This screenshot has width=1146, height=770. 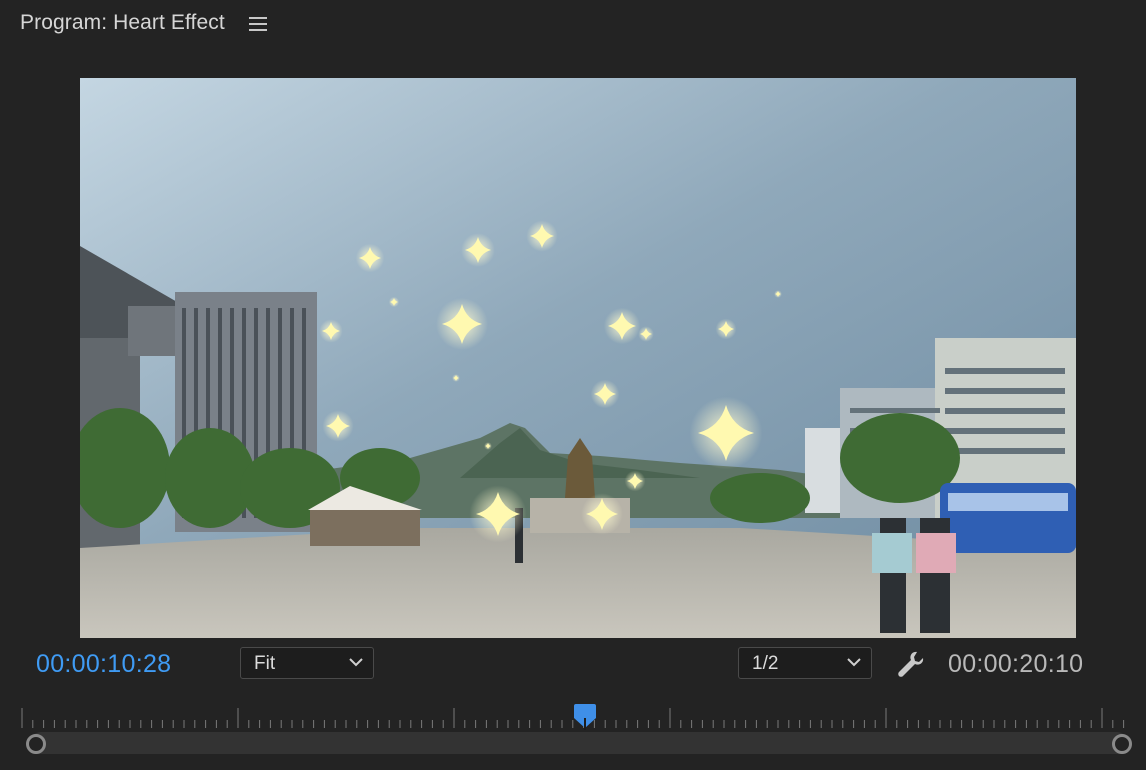 What do you see at coordinates (910, 664) in the screenshot?
I see `wrench-icon` at bounding box center [910, 664].